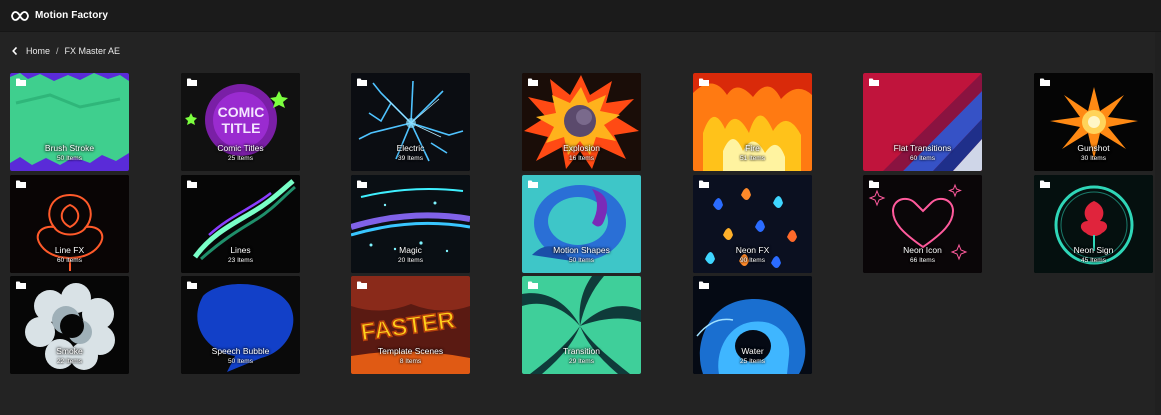 The height and width of the screenshot is (415, 1161). I want to click on folder-item-count: 39 Items, so click(410, 158).